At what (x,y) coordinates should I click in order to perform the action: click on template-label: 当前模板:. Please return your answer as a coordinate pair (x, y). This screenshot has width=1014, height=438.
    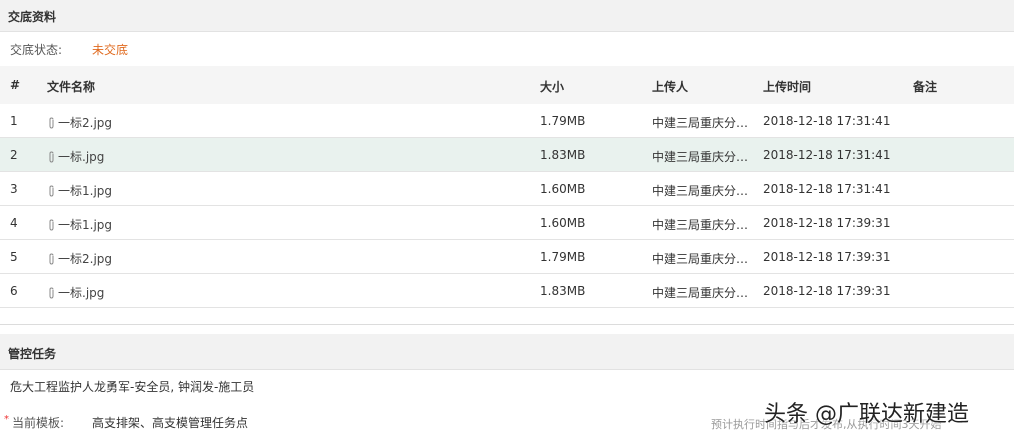
    Looking at the image, I should click on (38, 423).